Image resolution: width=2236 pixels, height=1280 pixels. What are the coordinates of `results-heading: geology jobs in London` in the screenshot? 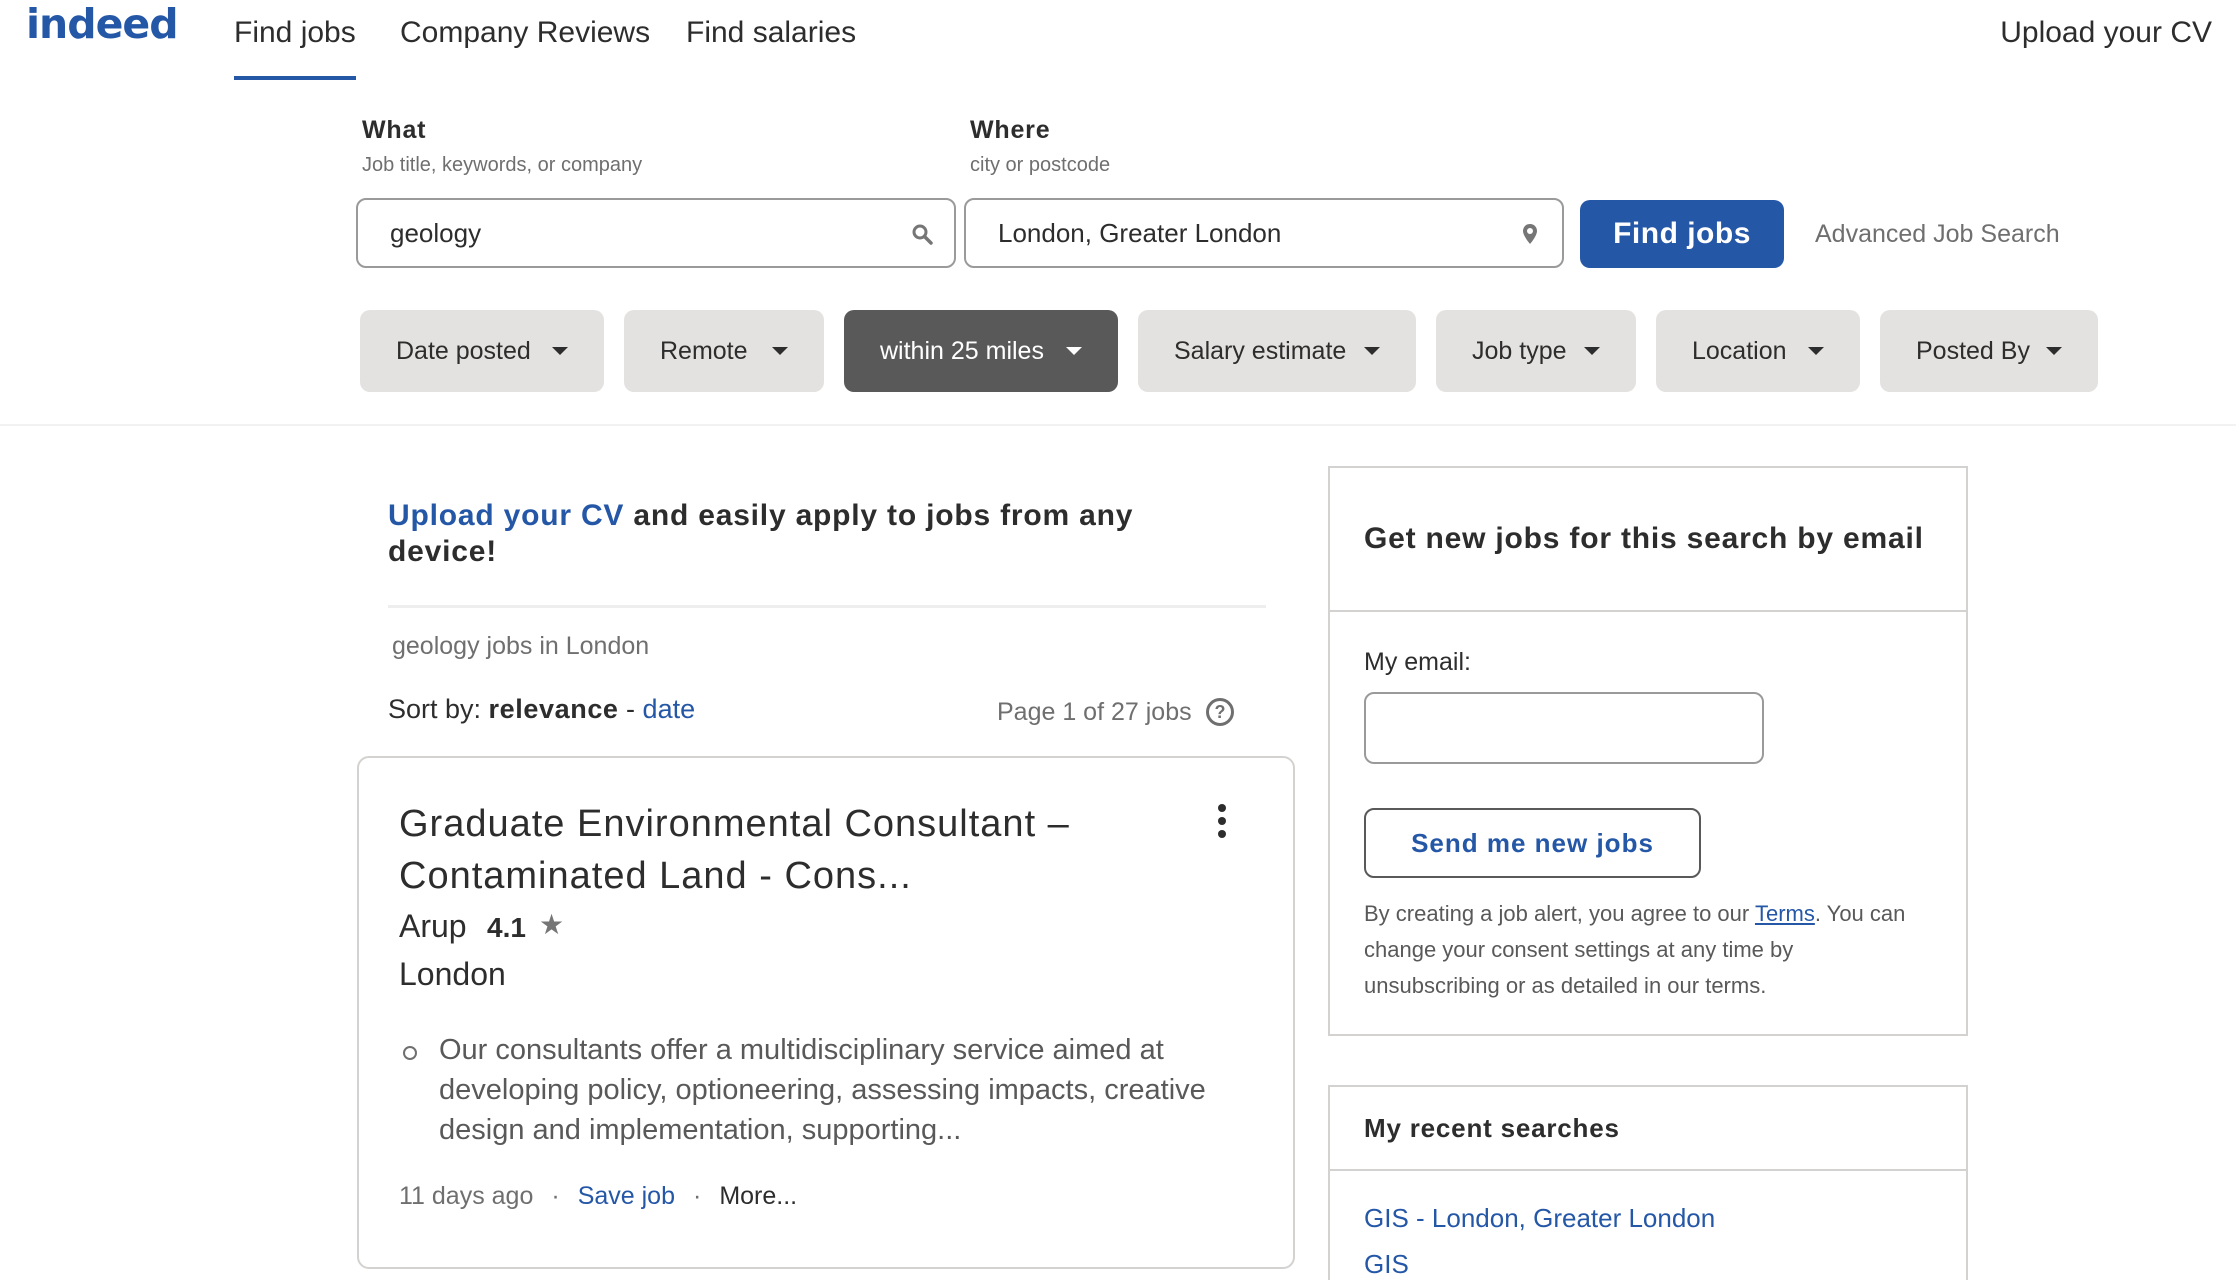 It's located at (521, 646).